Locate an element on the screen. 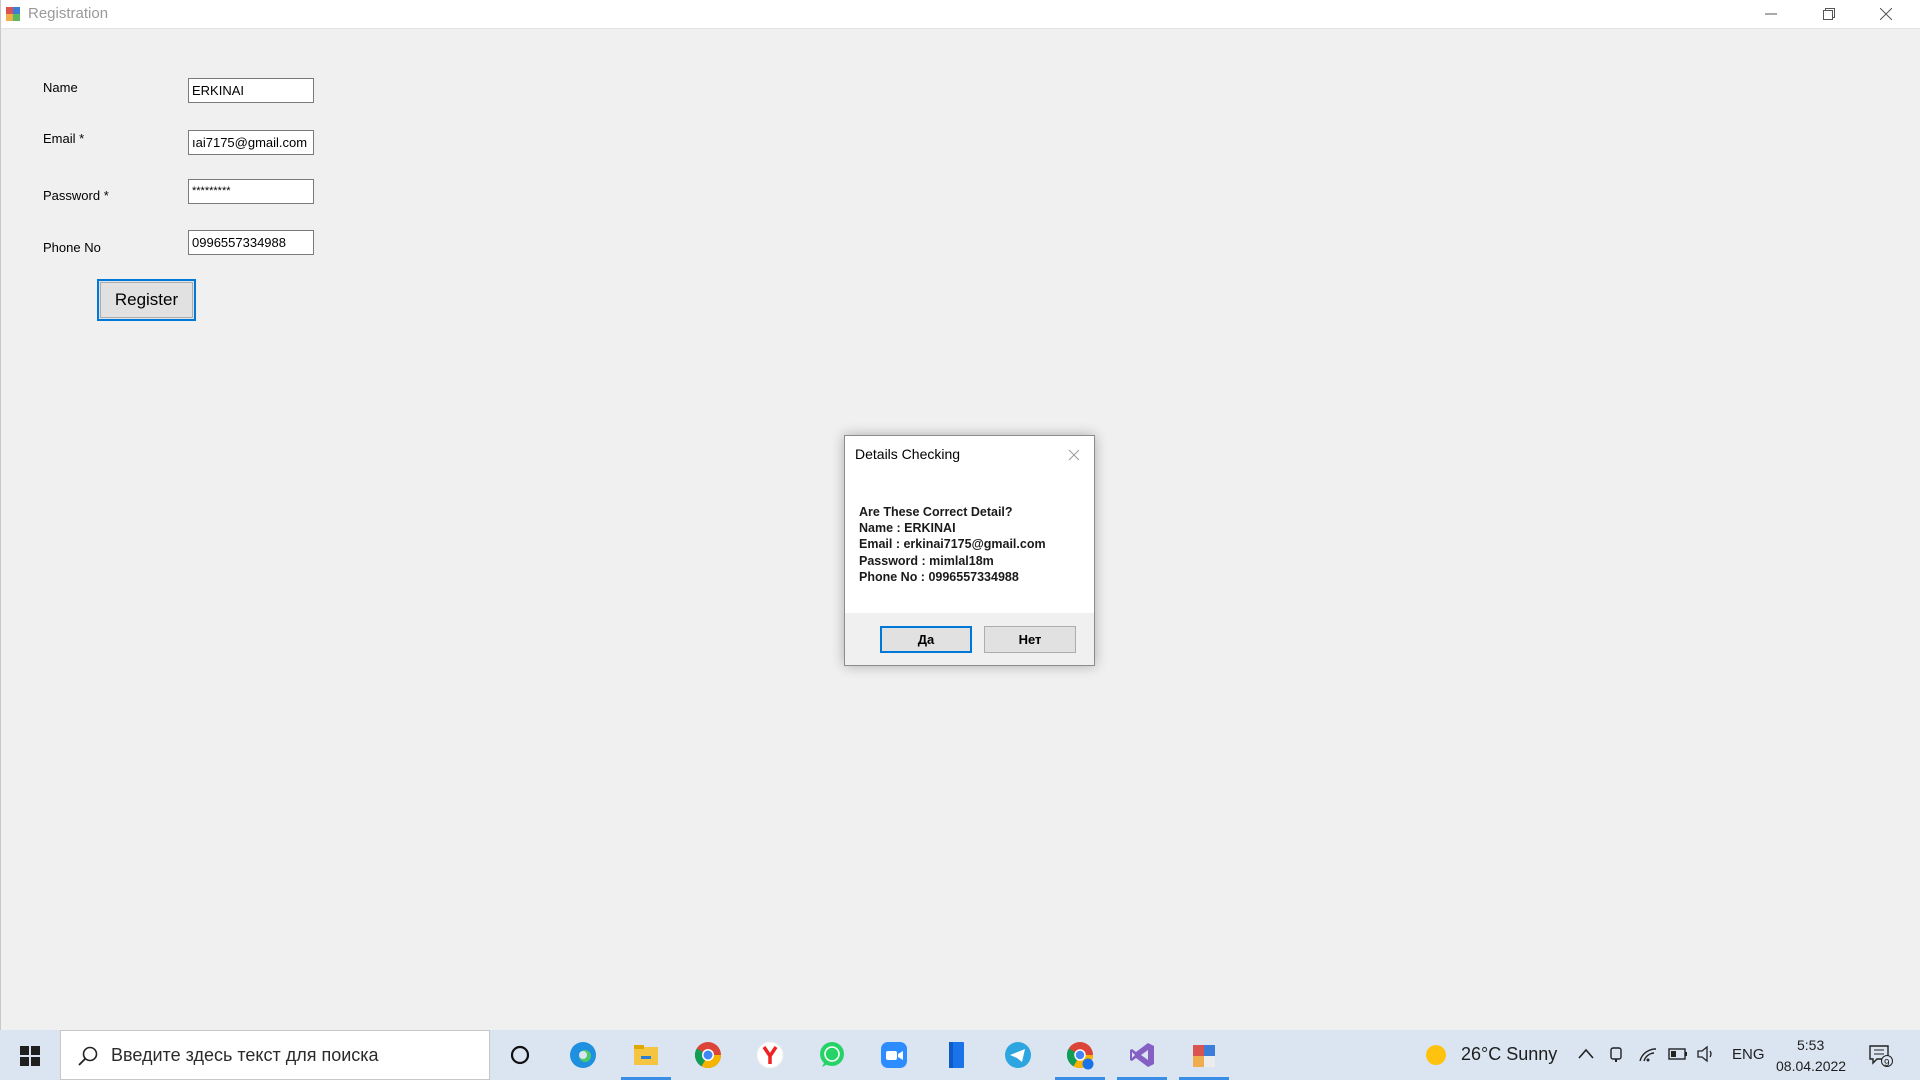 This screenshot has width=1920, height=1080. chrome-icon is located at coordinates (708, 1055).